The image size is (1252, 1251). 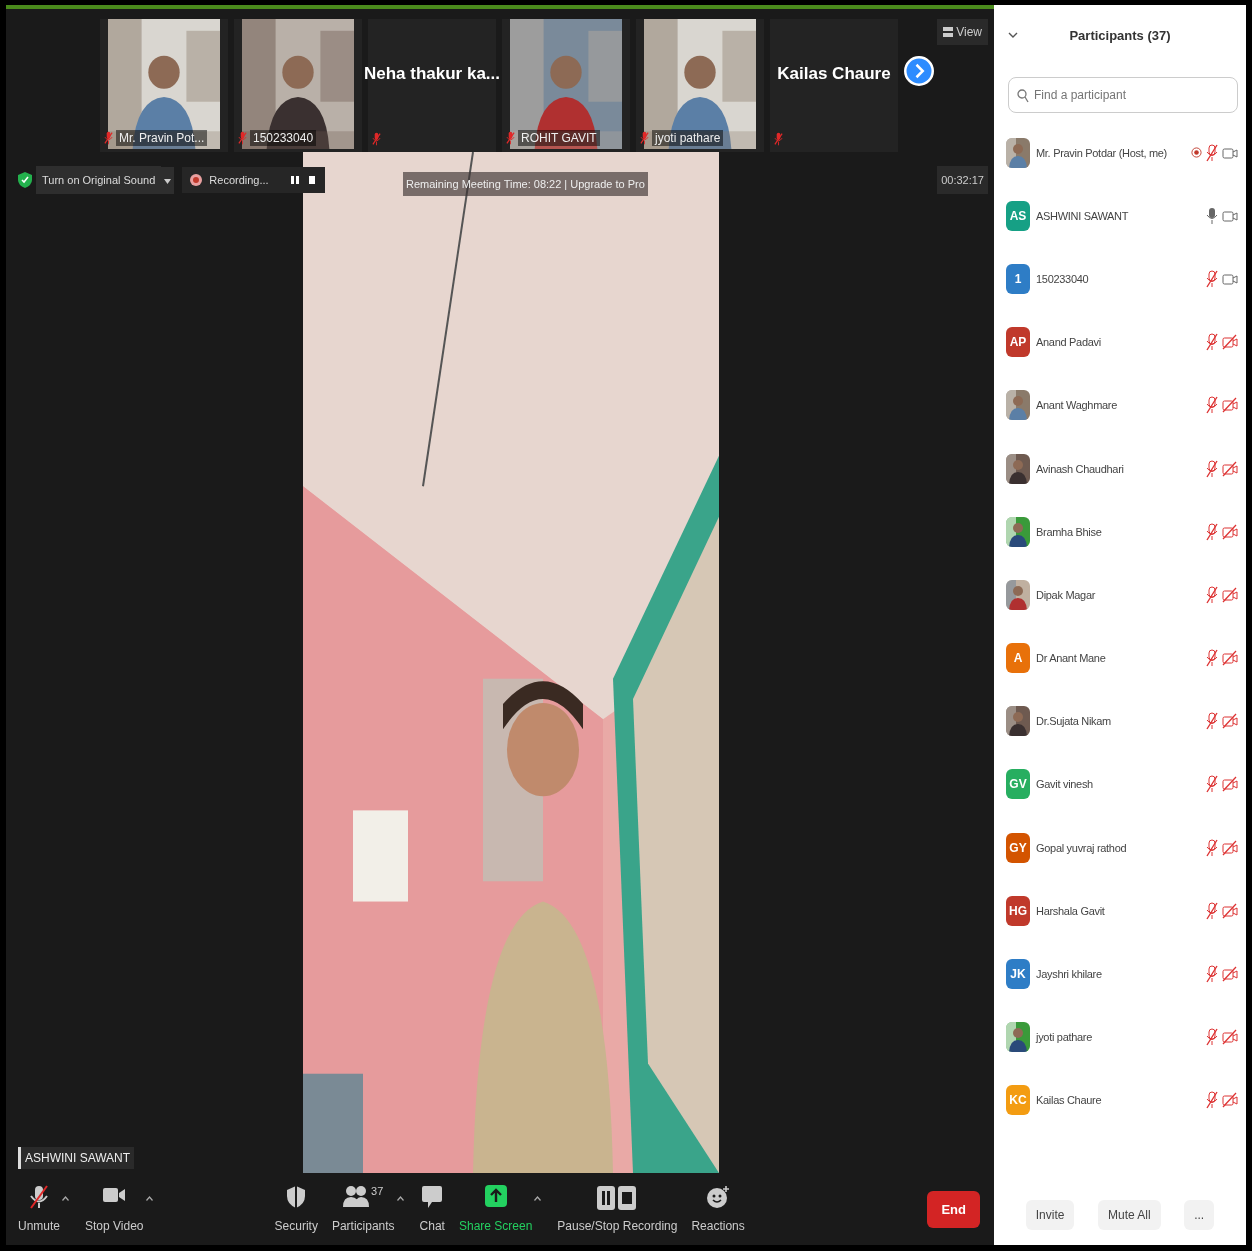 What do you see at coordinates (495, 1209) in the screenshot?
I see `toolbar-button: Share Screen` at bounding box center [495, 1209].